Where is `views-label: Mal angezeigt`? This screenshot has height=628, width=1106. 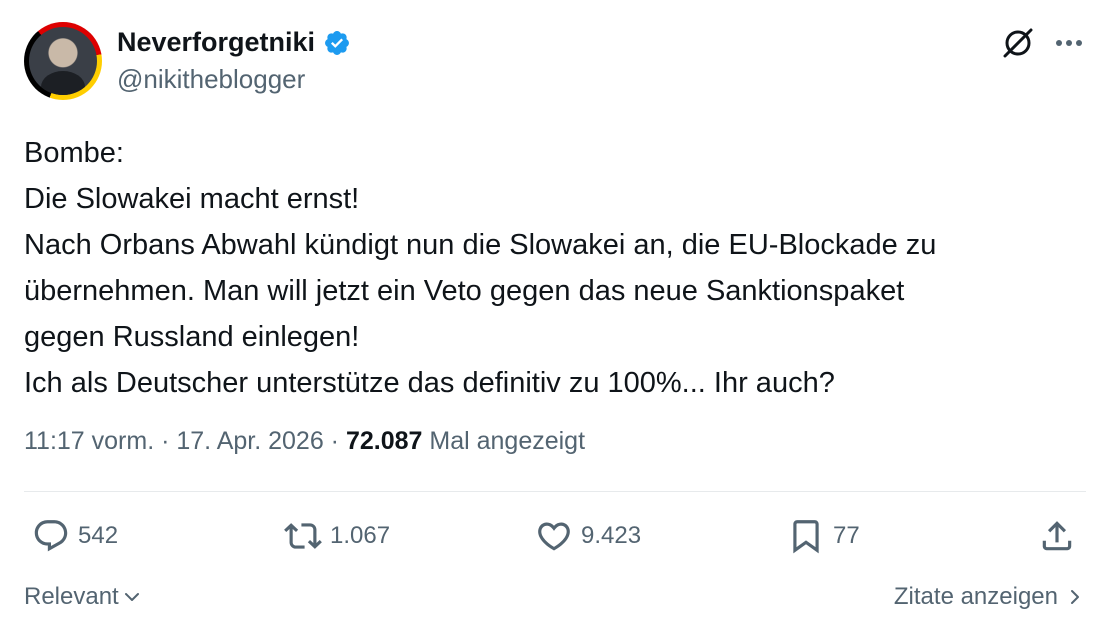 views-label: Mal angezeigt is located at coordinates (507, 441).